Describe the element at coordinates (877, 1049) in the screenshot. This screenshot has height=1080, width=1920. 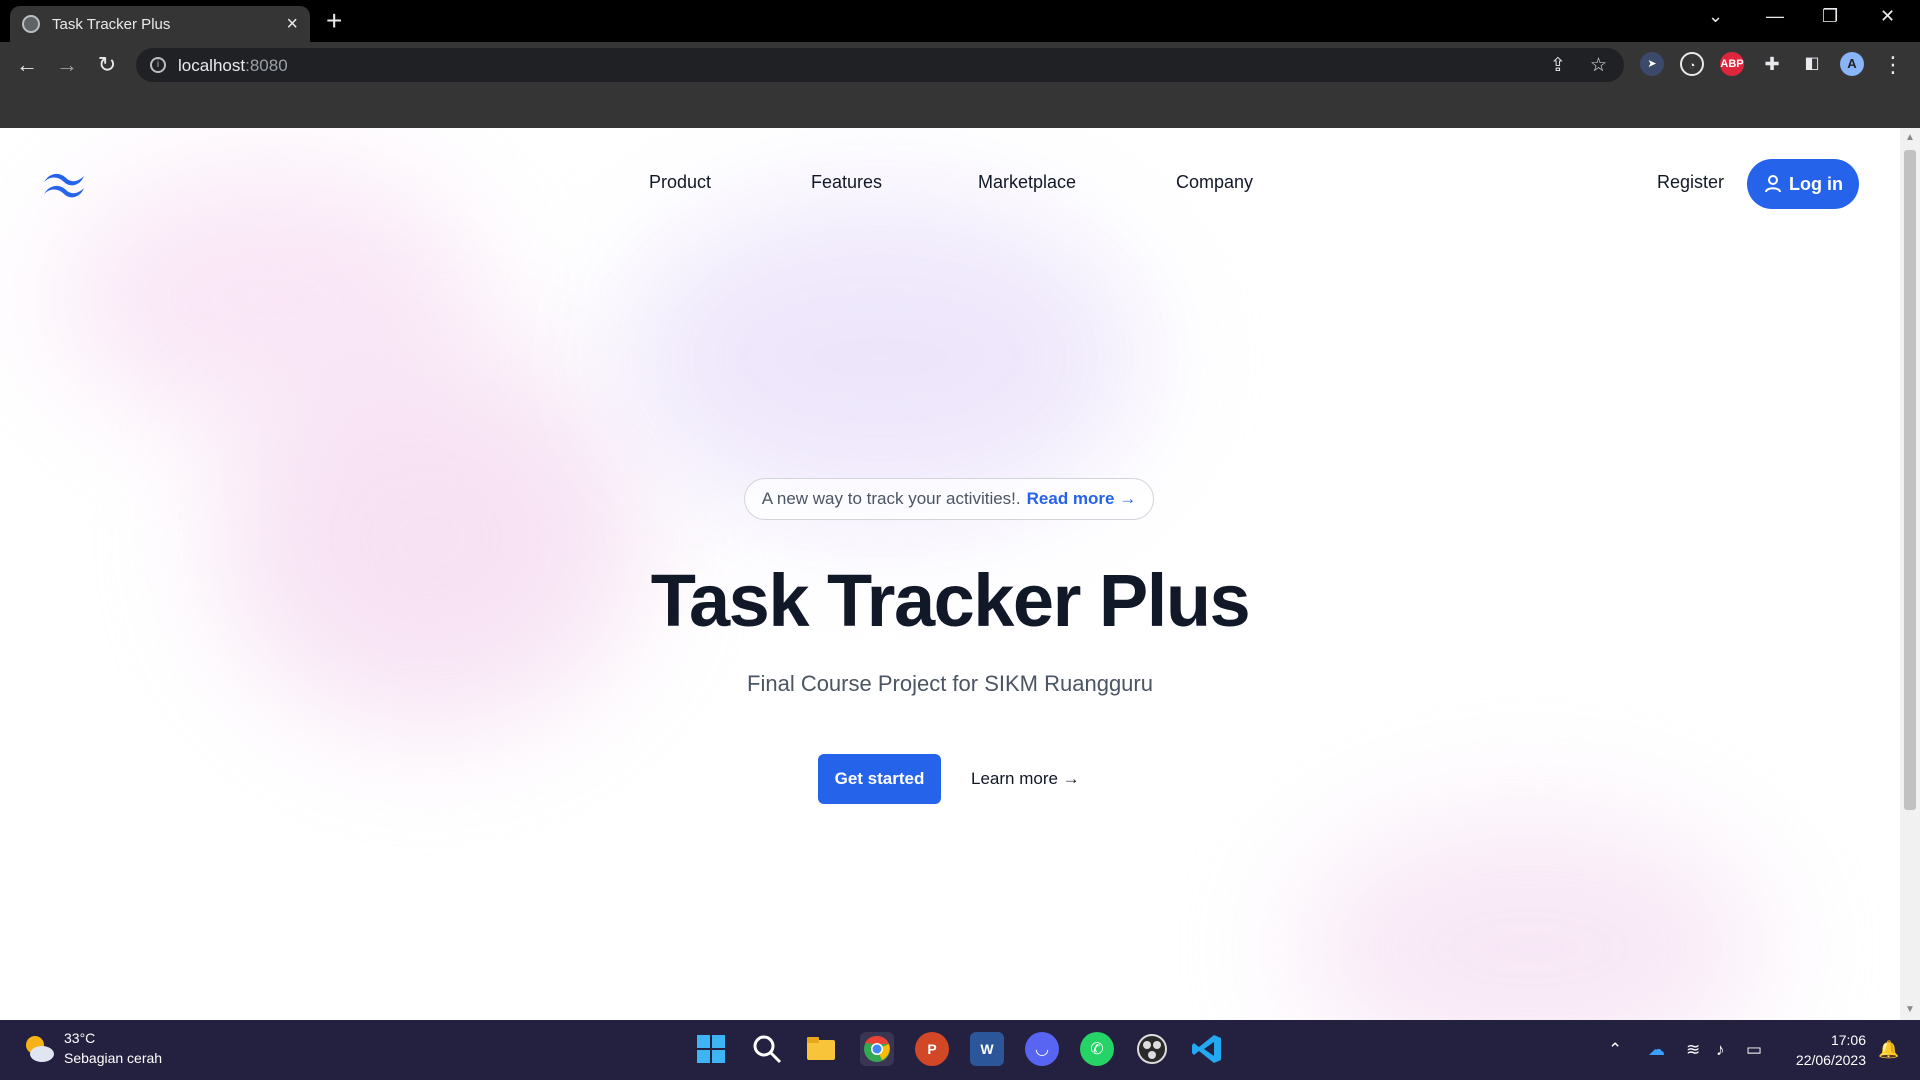
I see `chrome-icon` at that location.